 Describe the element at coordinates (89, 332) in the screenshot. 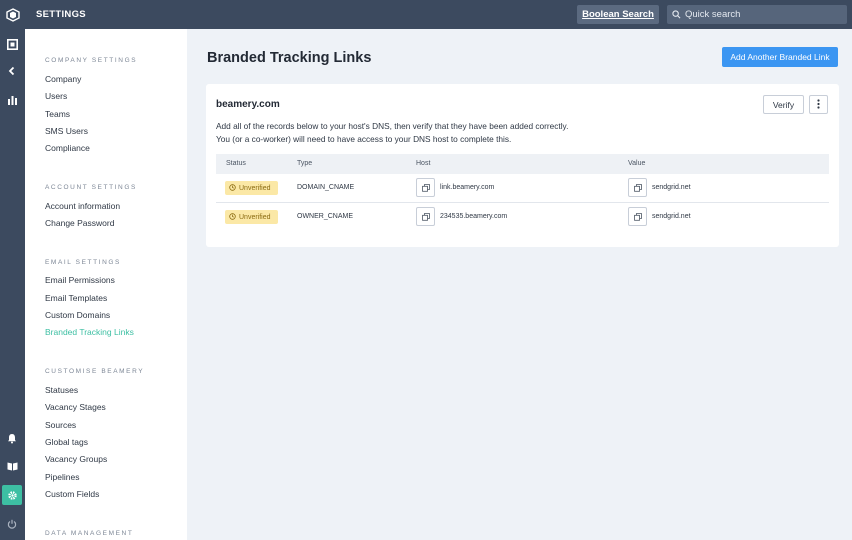

I see `nav-item-branded-tracking-links: Branded Tracking Links` at that location.